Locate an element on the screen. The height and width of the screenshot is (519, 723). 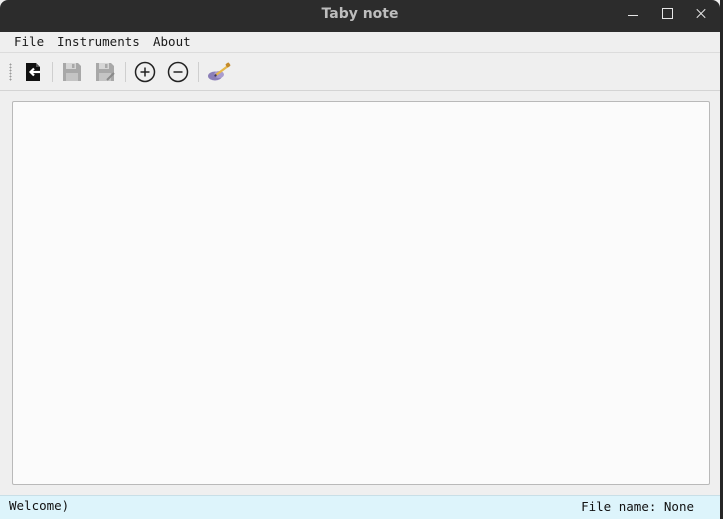
save-as-button is located at coordinates (105, 72).